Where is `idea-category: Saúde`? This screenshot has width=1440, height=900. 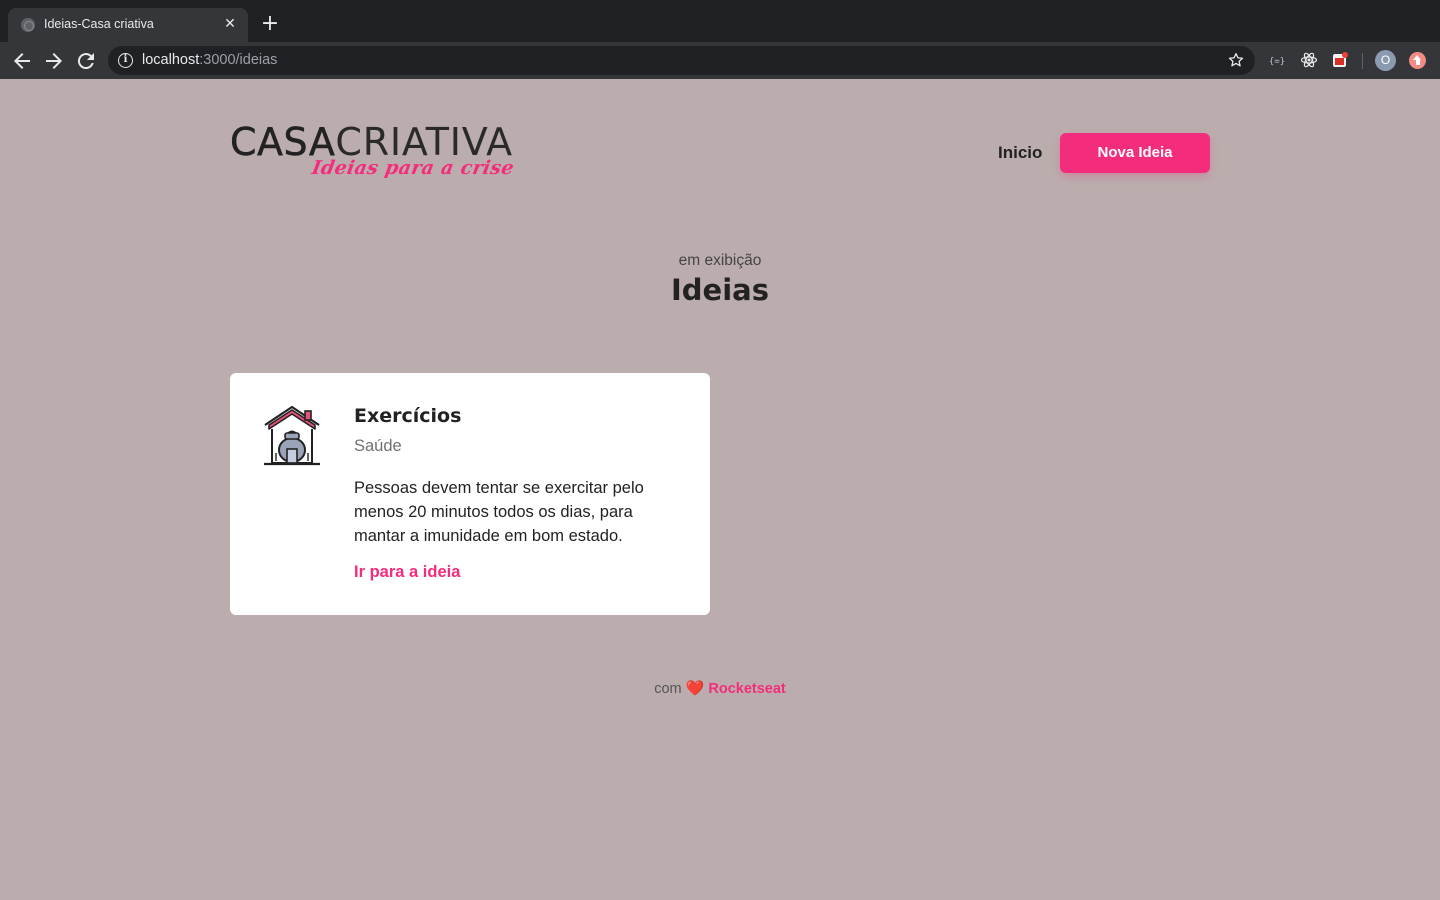 idea-category: Saúde is located at coordinates (378, 446).